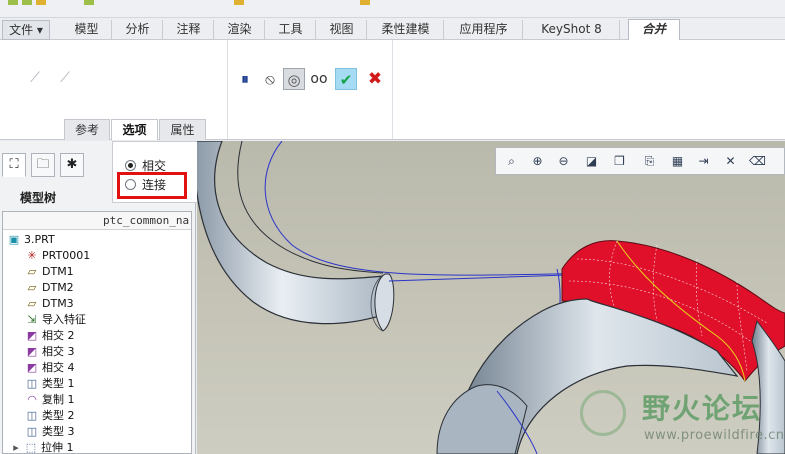  I want to click on tree-item: ▸ ⬚ 拉伸 1, so click(42, 447).